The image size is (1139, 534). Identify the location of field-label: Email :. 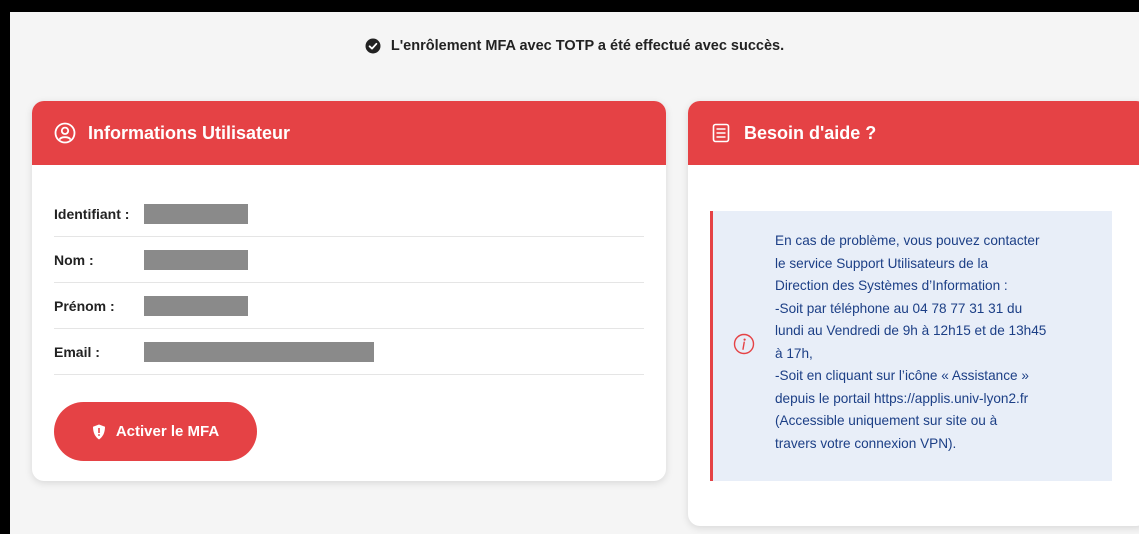
(77, 351).